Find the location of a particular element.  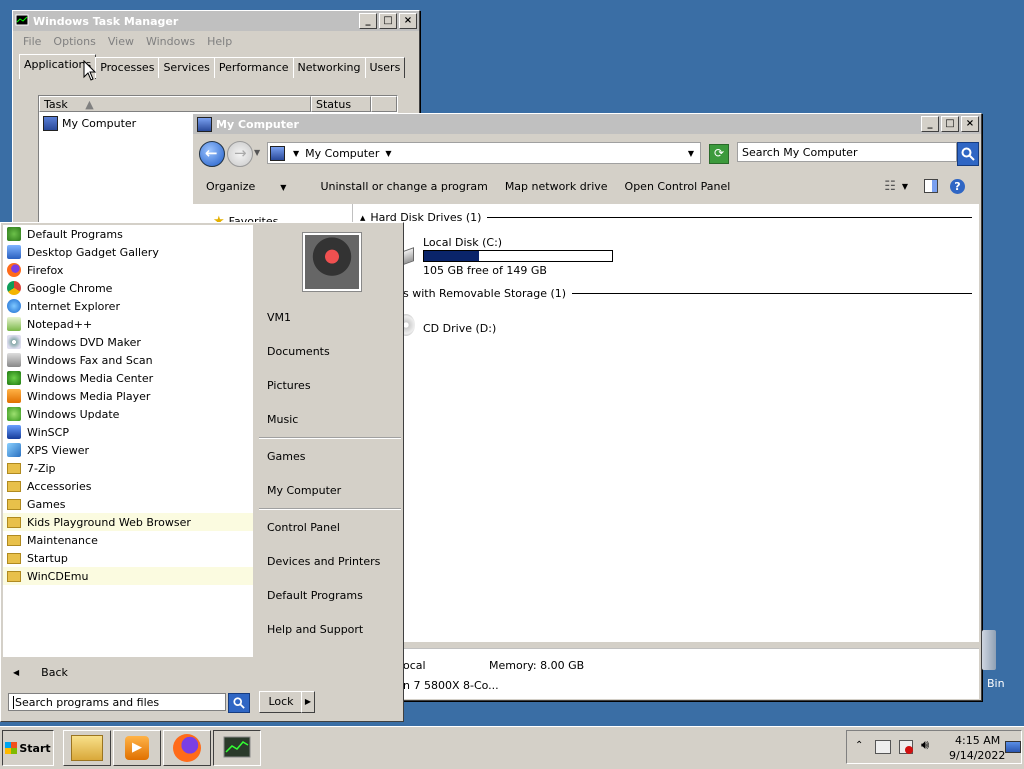

menu-help: Help is located at coordinates (219, 41).